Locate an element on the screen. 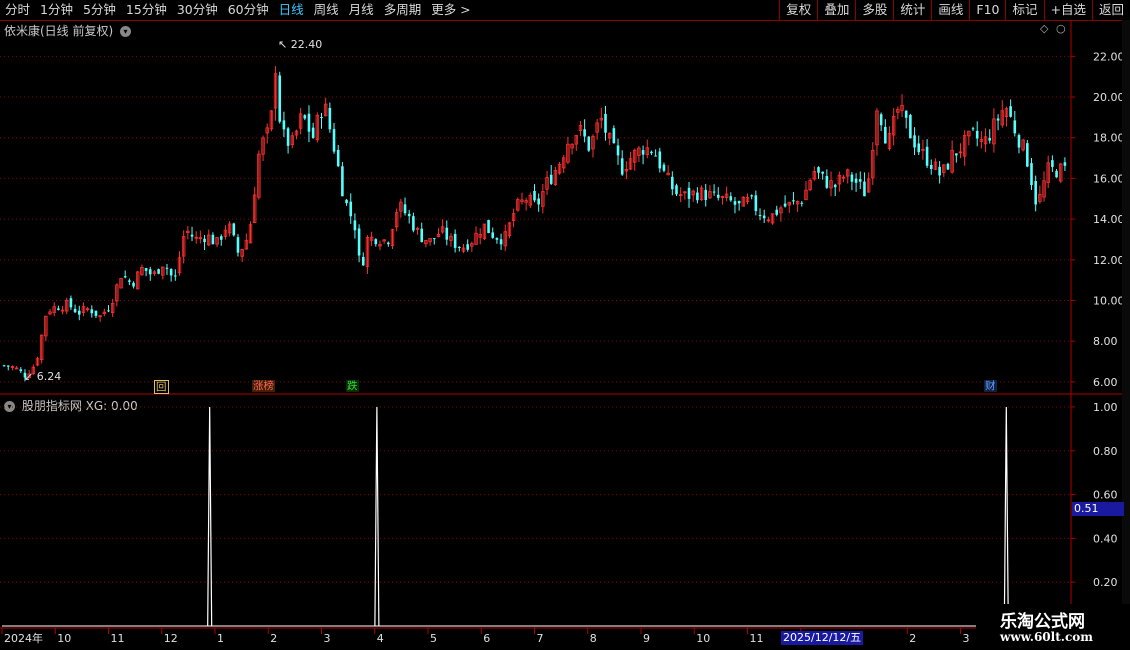 This screenshot has height=650, width=1130. event-marker-limit-down: 跌 is located at coordinates (352, 386).